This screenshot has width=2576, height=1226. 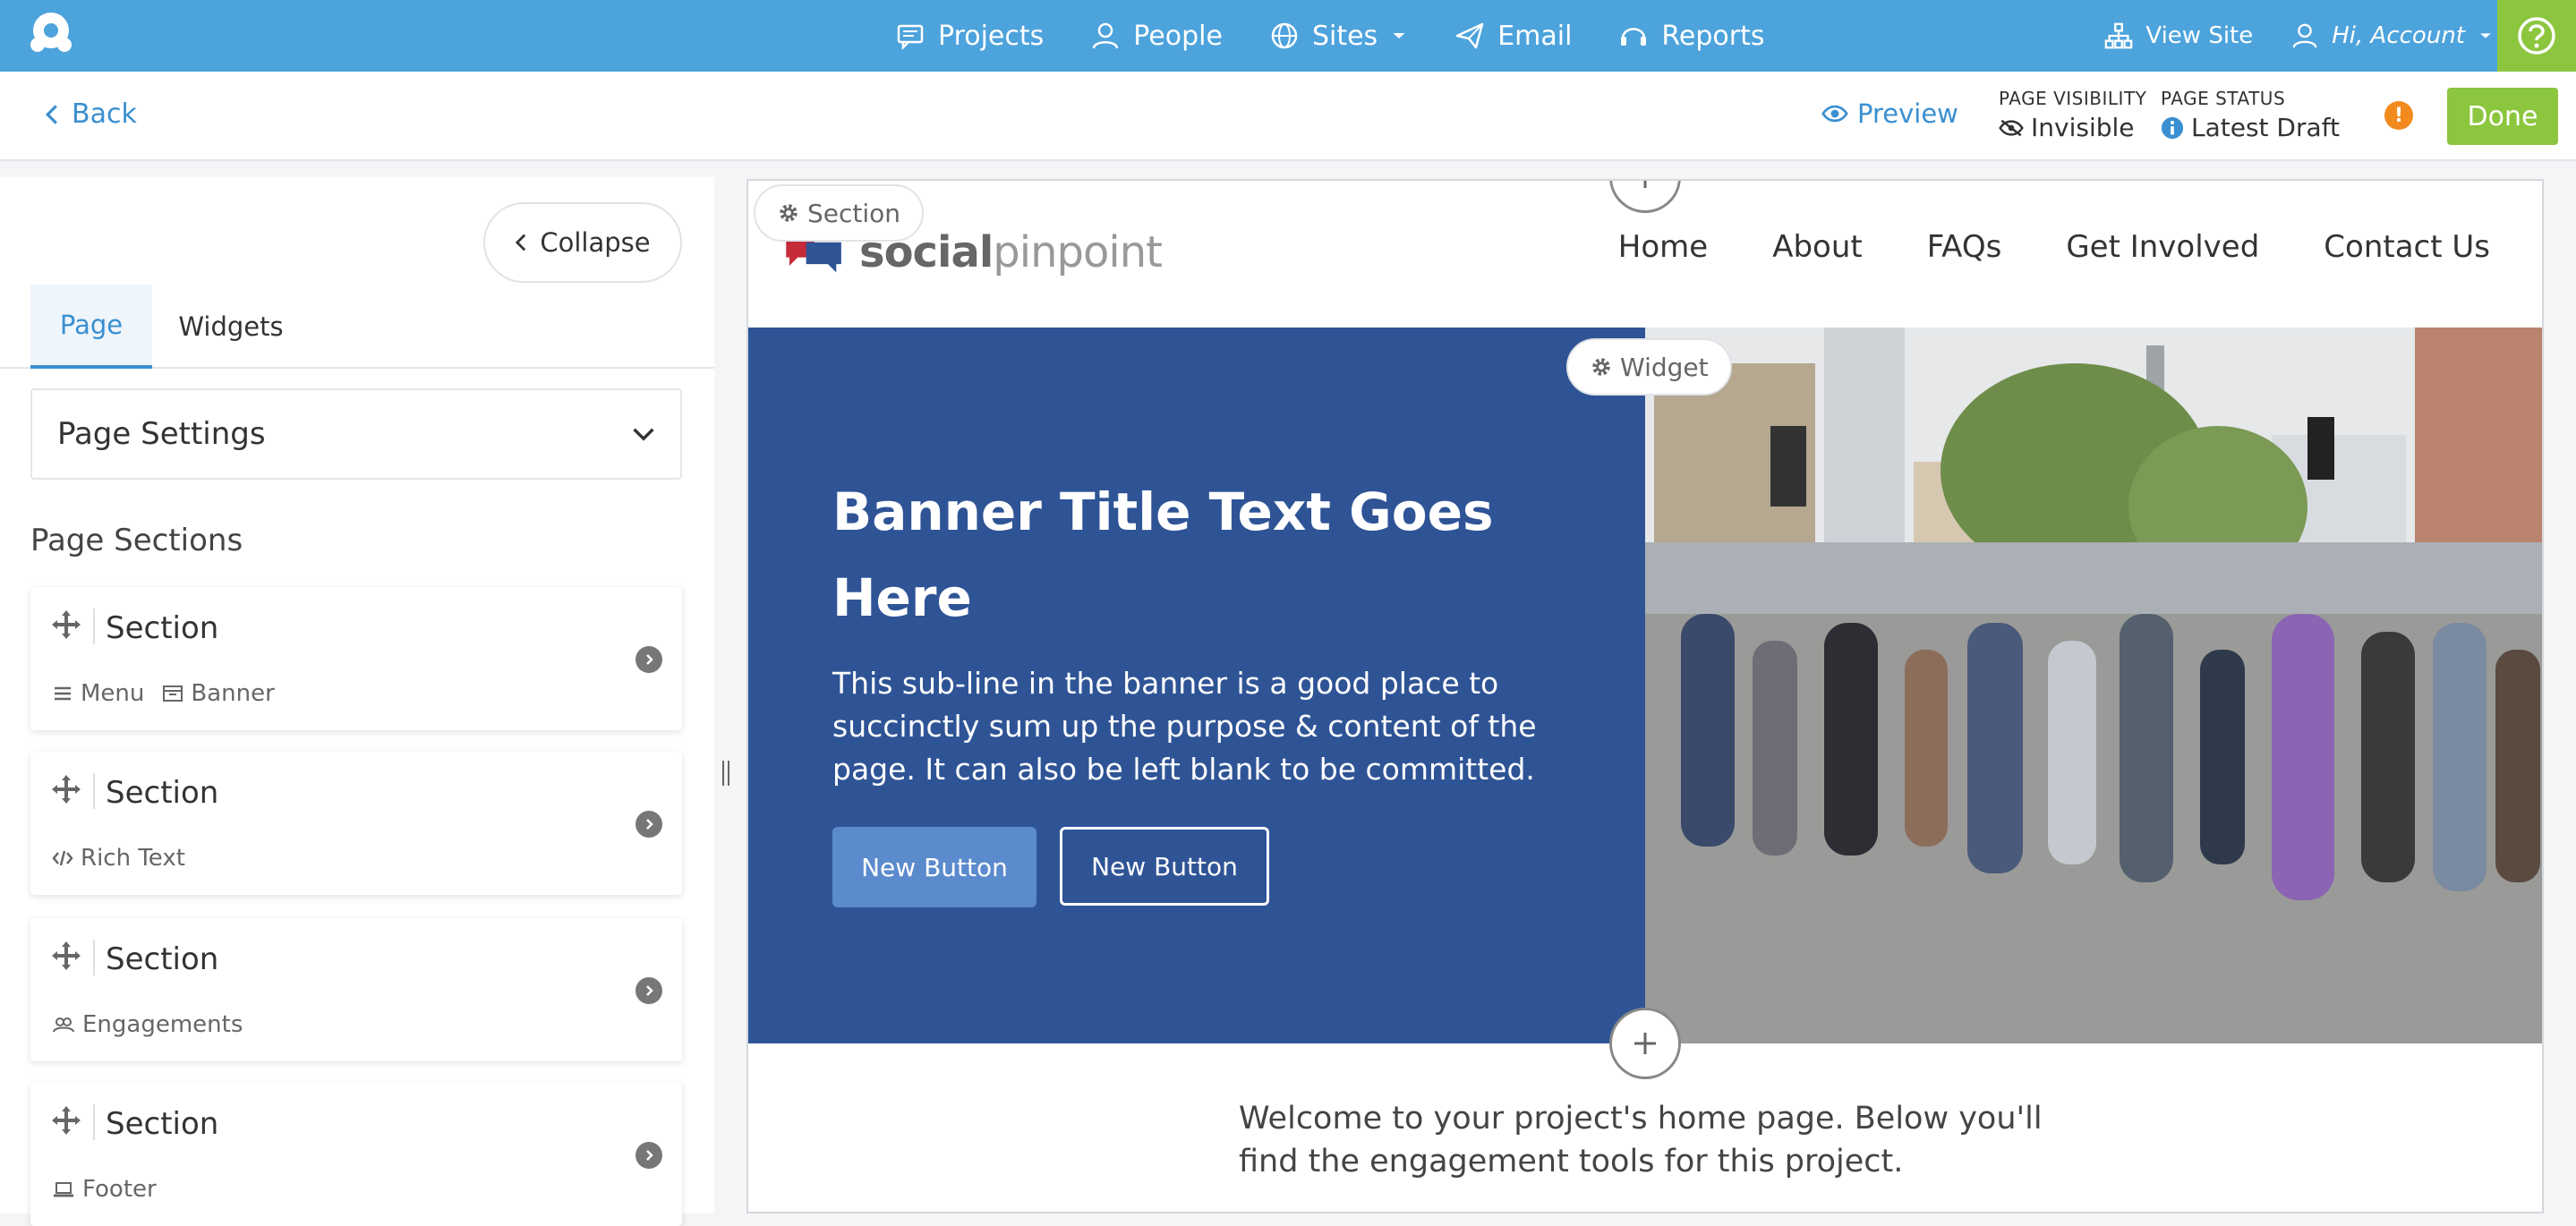 What do you see at coordinates (91, 327) in the screenshot?
I see `tab-page: Page` at bounding box center [91, 327].